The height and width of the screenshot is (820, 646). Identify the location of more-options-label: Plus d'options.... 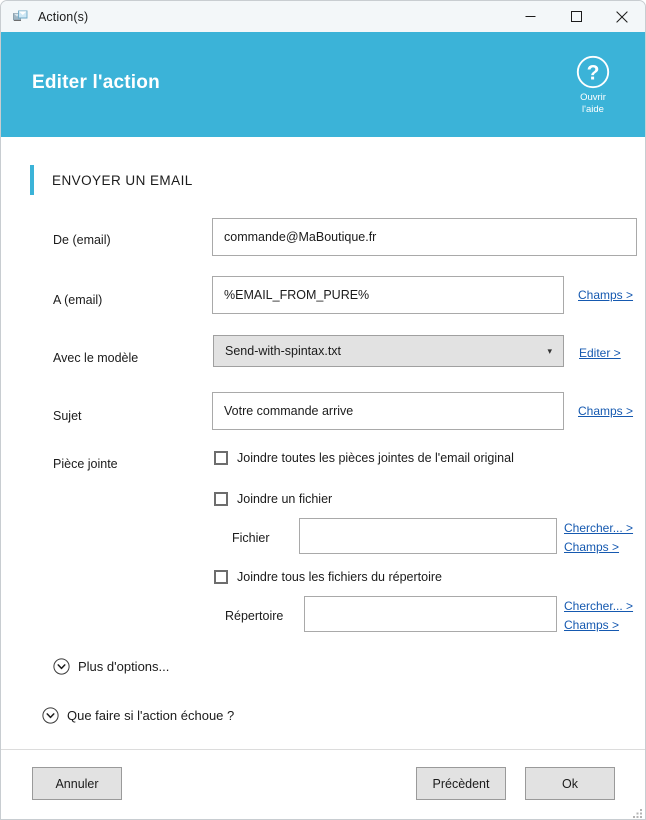
(124, 666).